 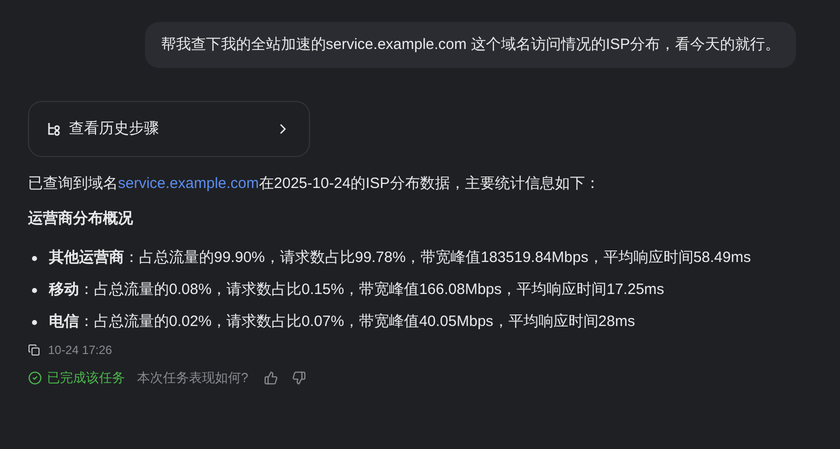 What do you see at coordinates (35, 377) in the screenshot?
I see `check-circle-icon` at bounding box center [35, 377].